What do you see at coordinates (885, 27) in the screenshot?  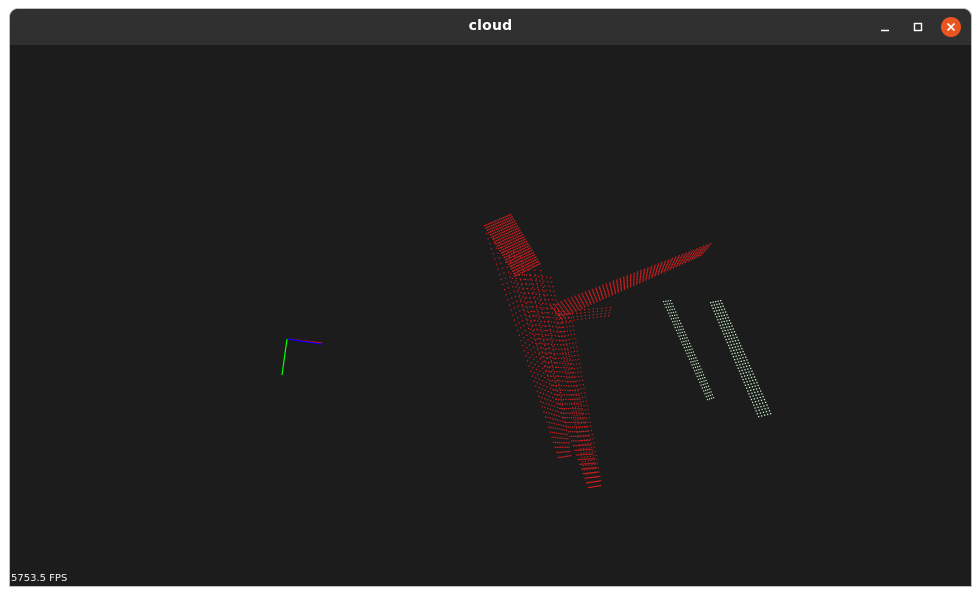 I see `minimize-button` at bounding box center [885, 27].